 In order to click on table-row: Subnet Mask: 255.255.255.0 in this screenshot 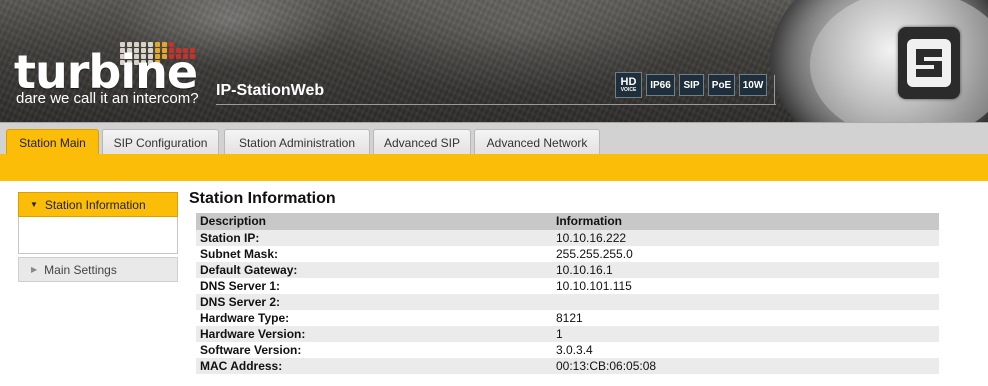, I will do `click(567, 254)`.